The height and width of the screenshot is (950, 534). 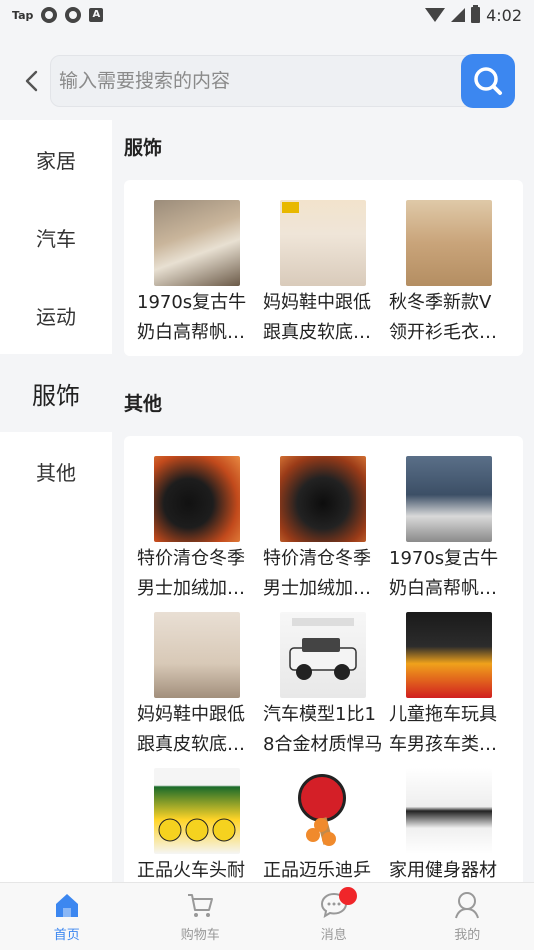 I want to click on section-title-clothing: 服饰, so click(x=143, y=147).